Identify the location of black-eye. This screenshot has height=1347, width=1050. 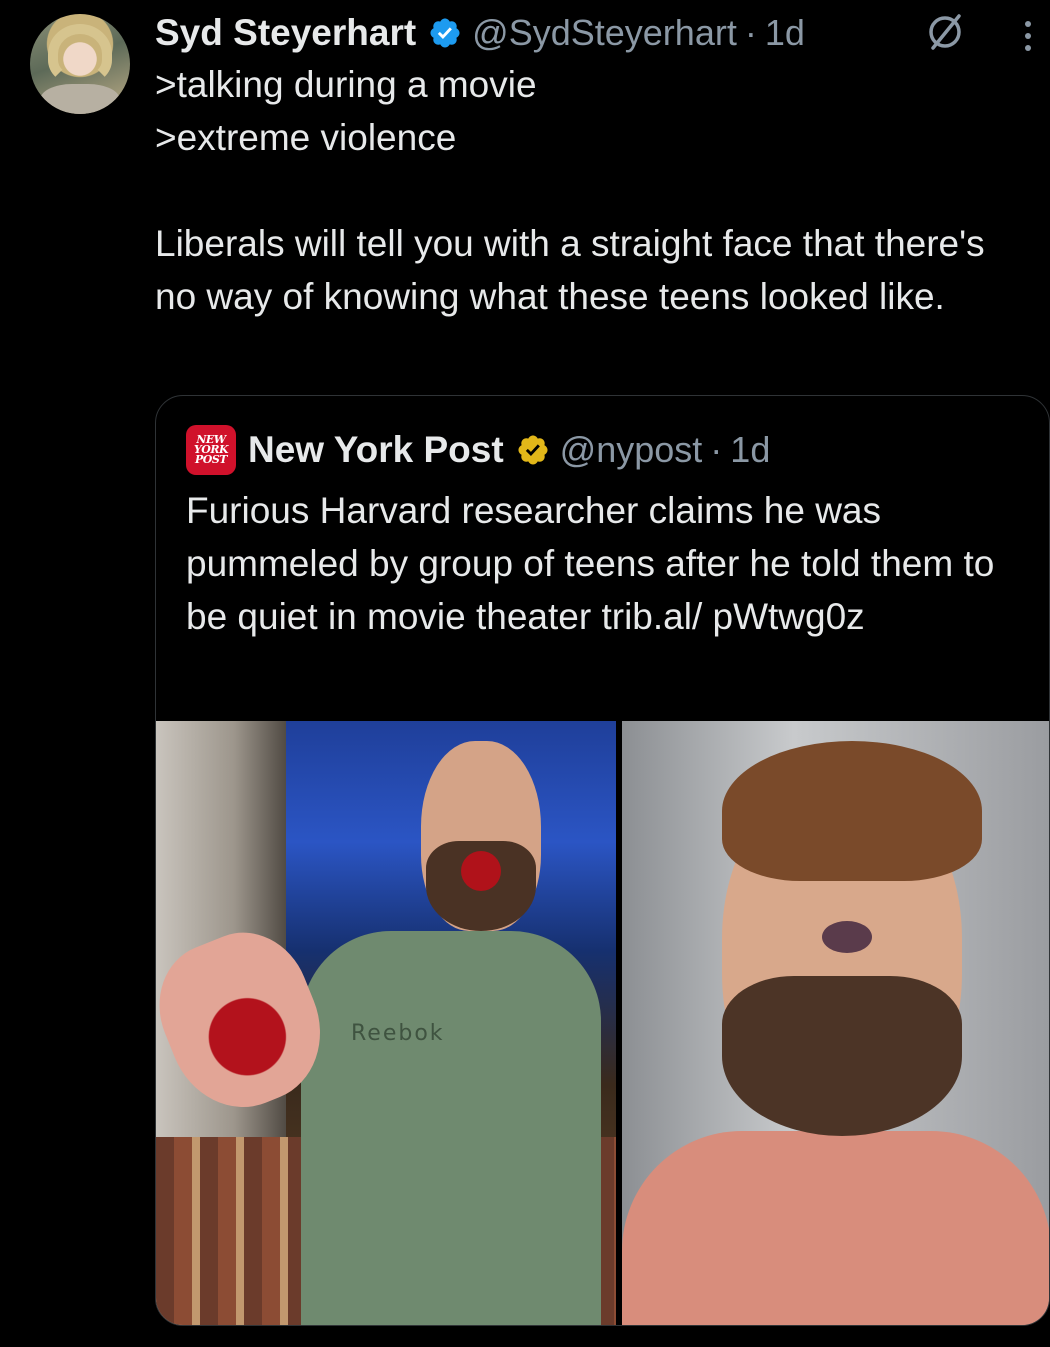
(847, 937).